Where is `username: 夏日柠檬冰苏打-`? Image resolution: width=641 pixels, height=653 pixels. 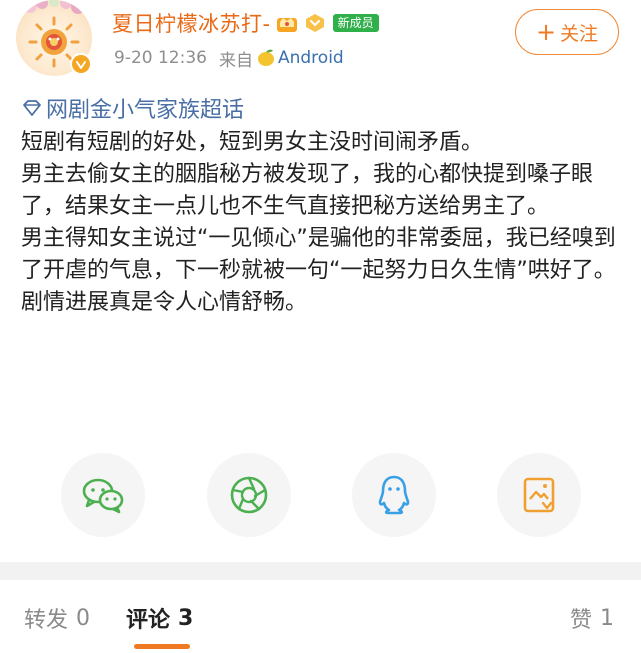
username: 夏日柠檬冰苏打- is located at coordinates (191, 23).